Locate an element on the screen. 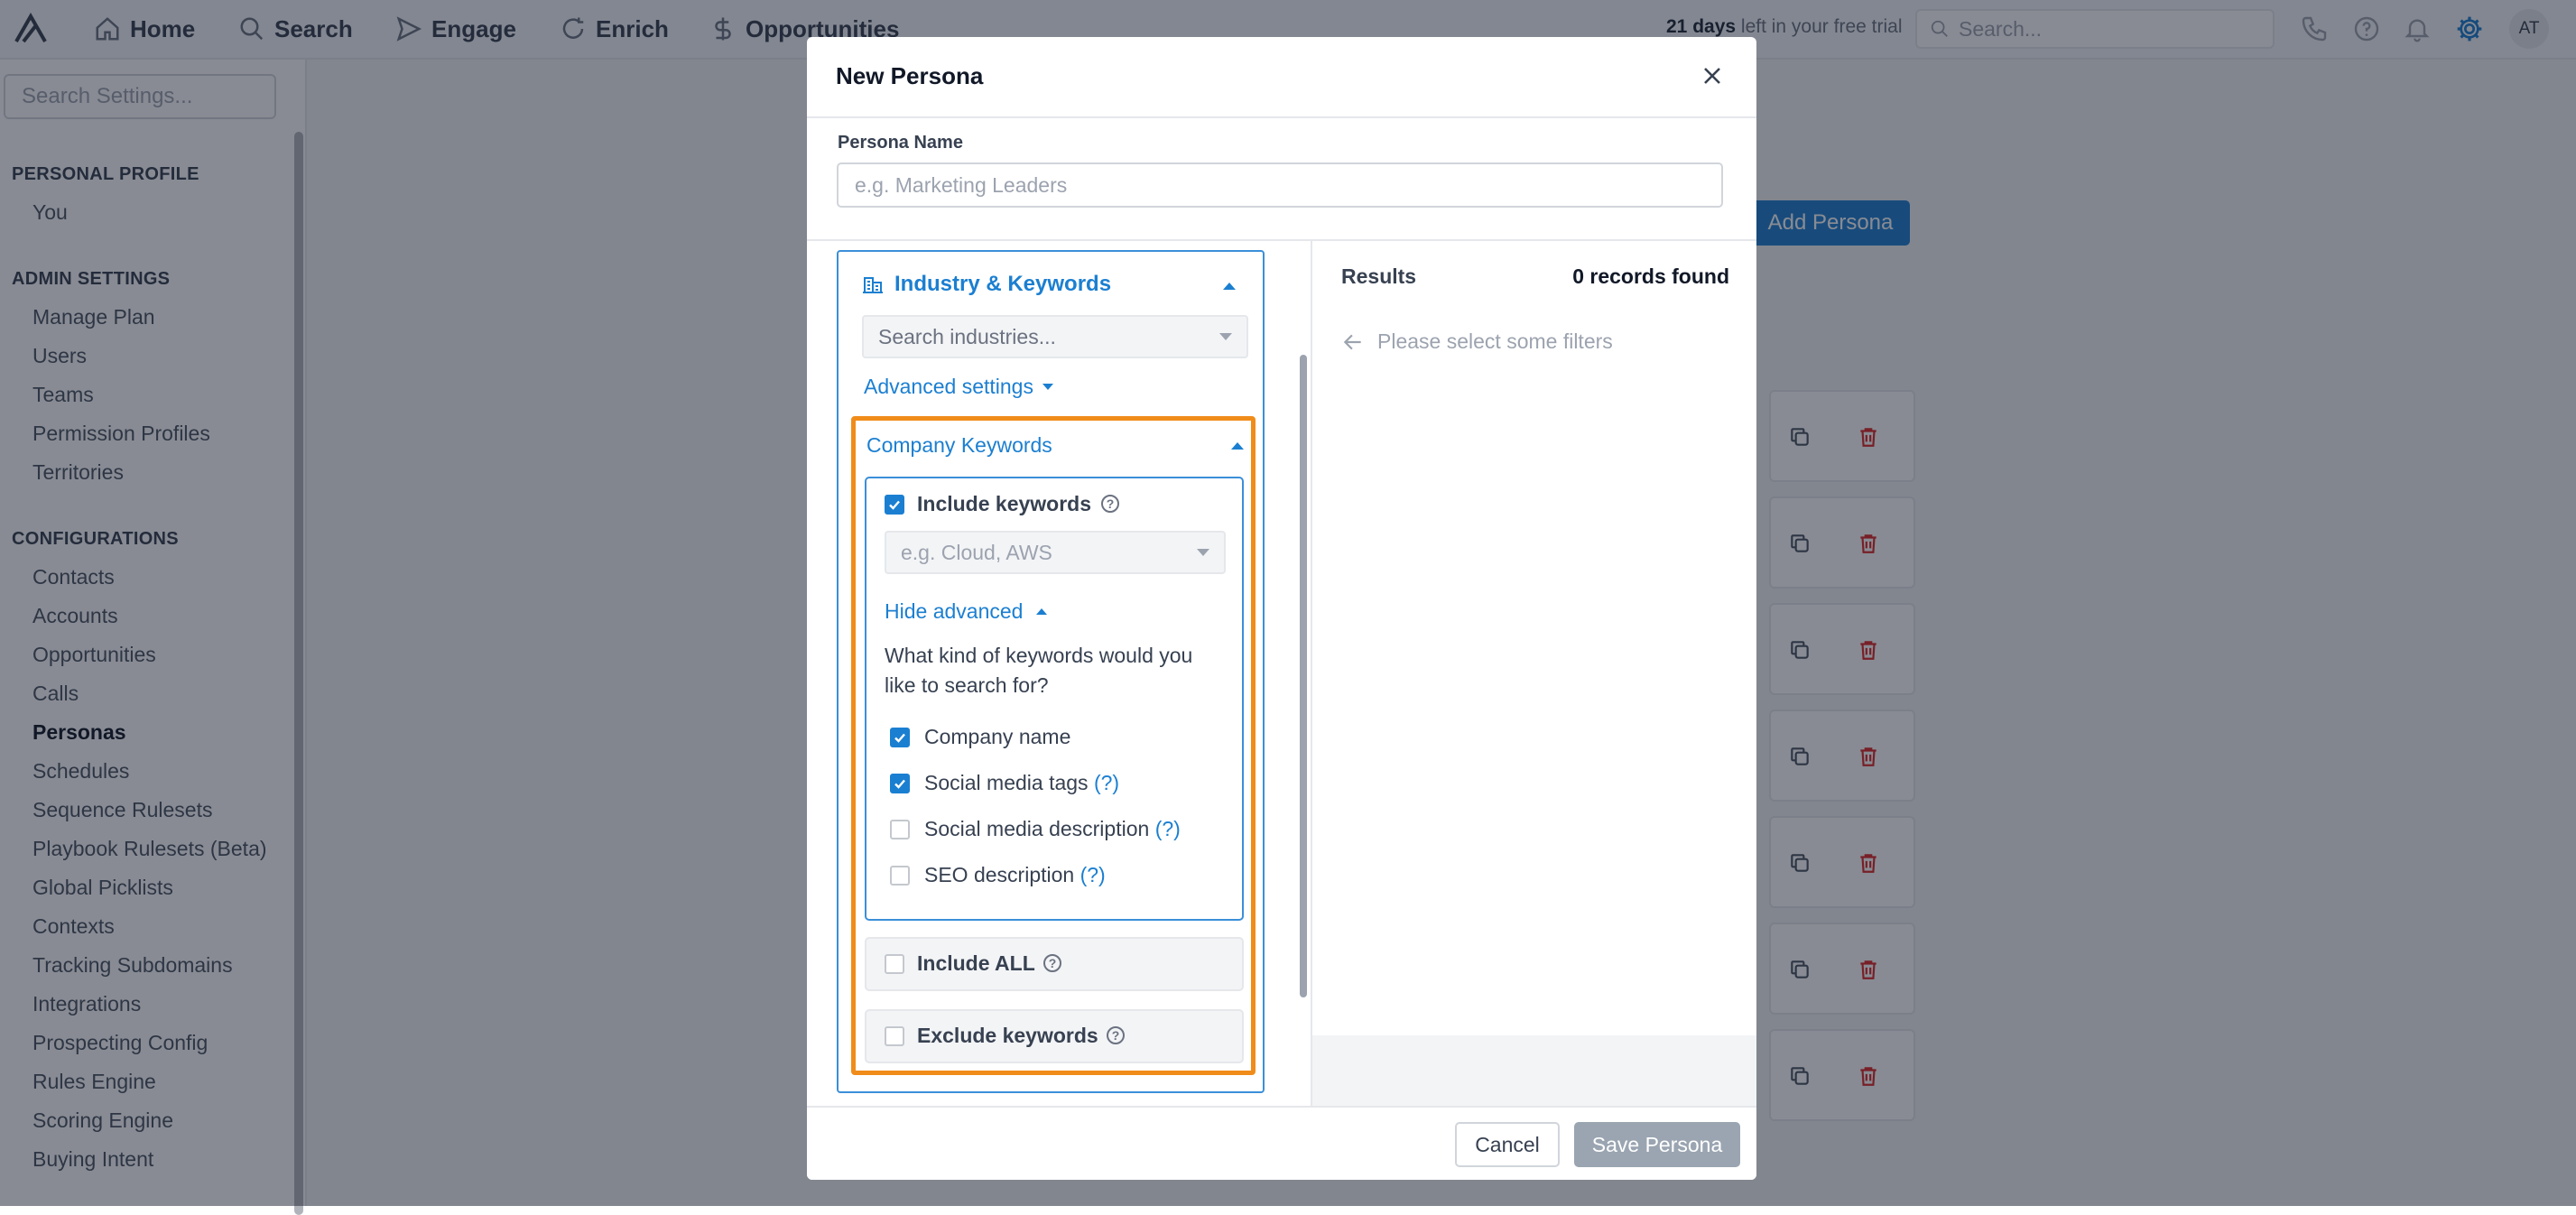  social-media-tags-text: Social media tags is located at coordinates (1006, 782).